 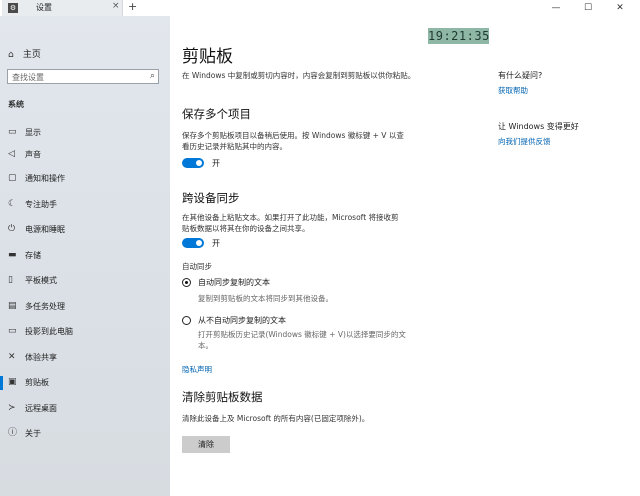 I want to click on sidebar-item-label: 专注助手, so click(x=41, y=204).